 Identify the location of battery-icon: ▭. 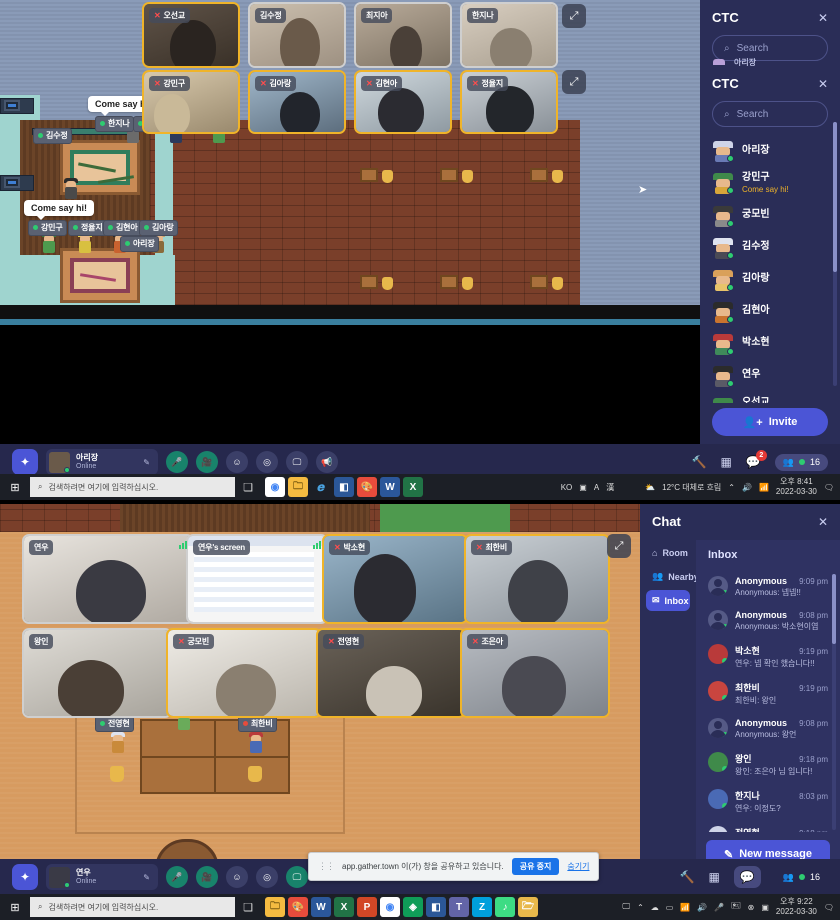
(670, 907).